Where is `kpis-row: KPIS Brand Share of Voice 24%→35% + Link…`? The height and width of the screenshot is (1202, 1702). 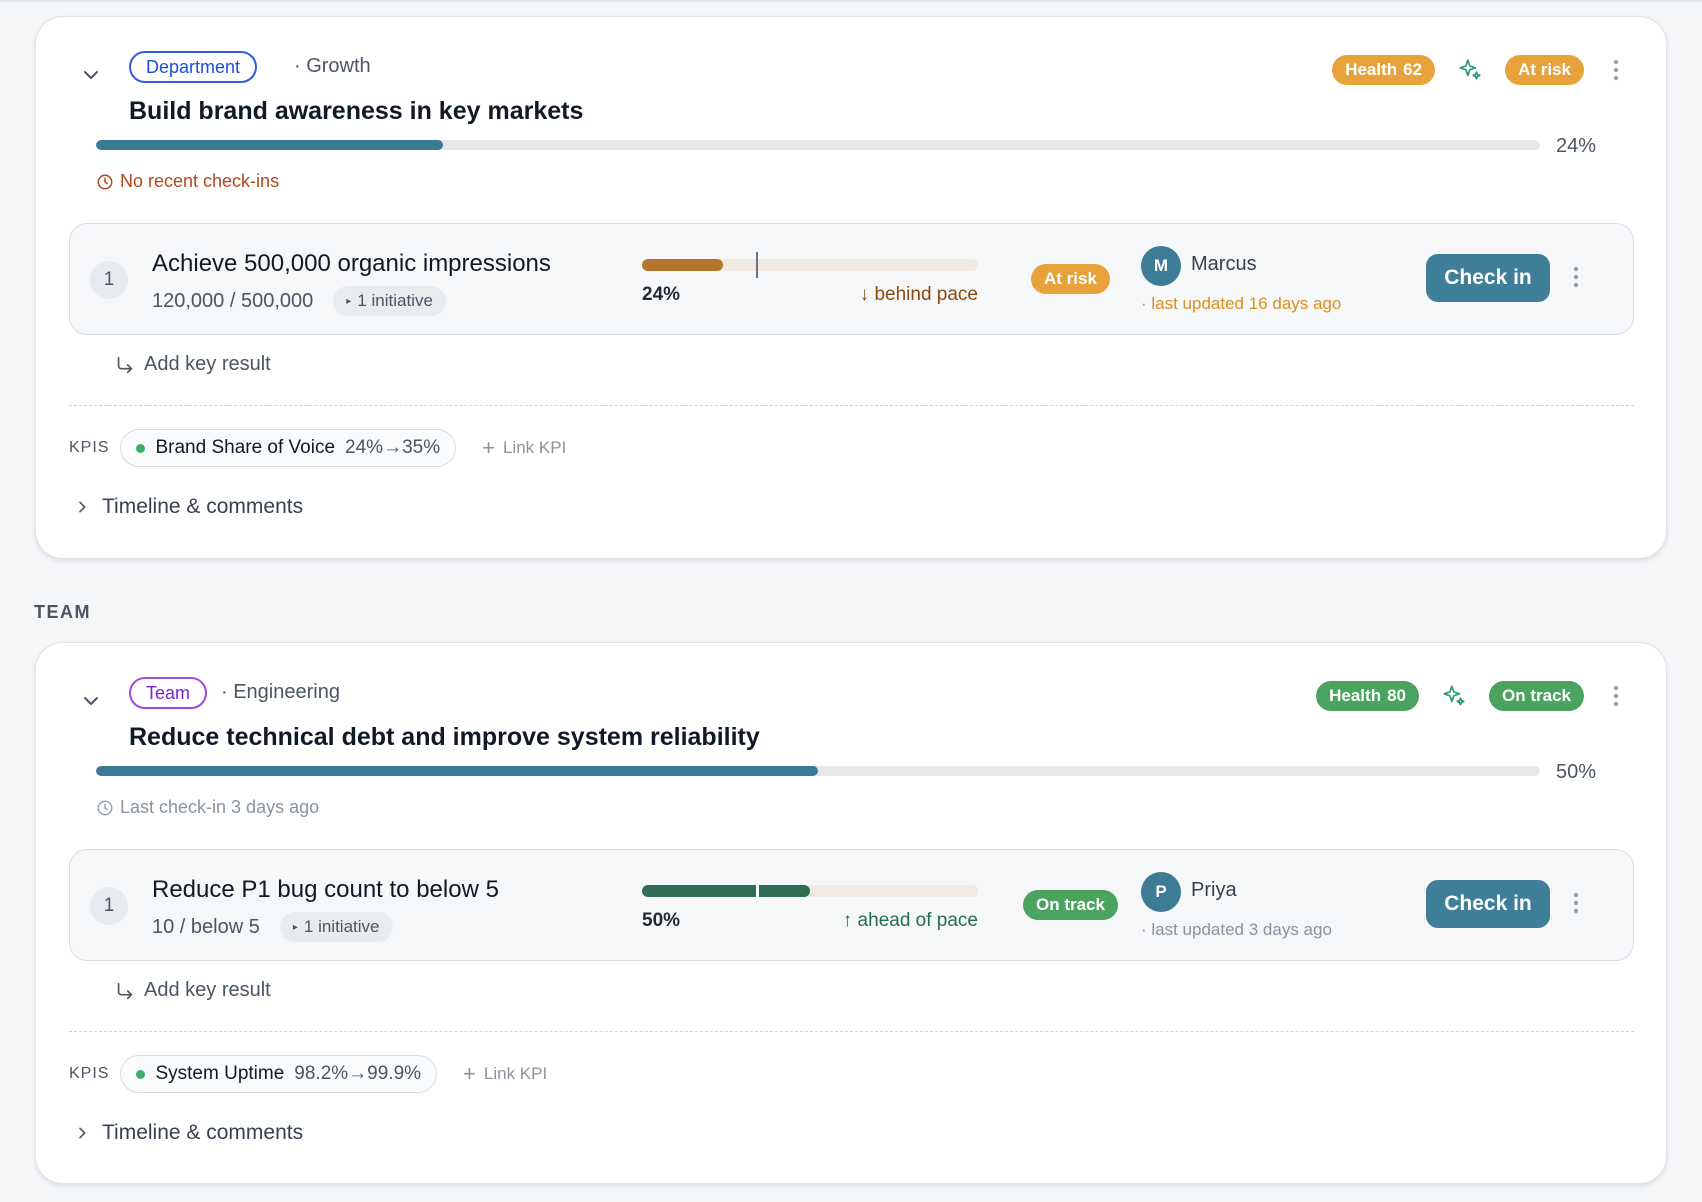 kpis-row: KPIS Brand Share of Voice 24%→35% + Link… is located at coordinates (317, 448).